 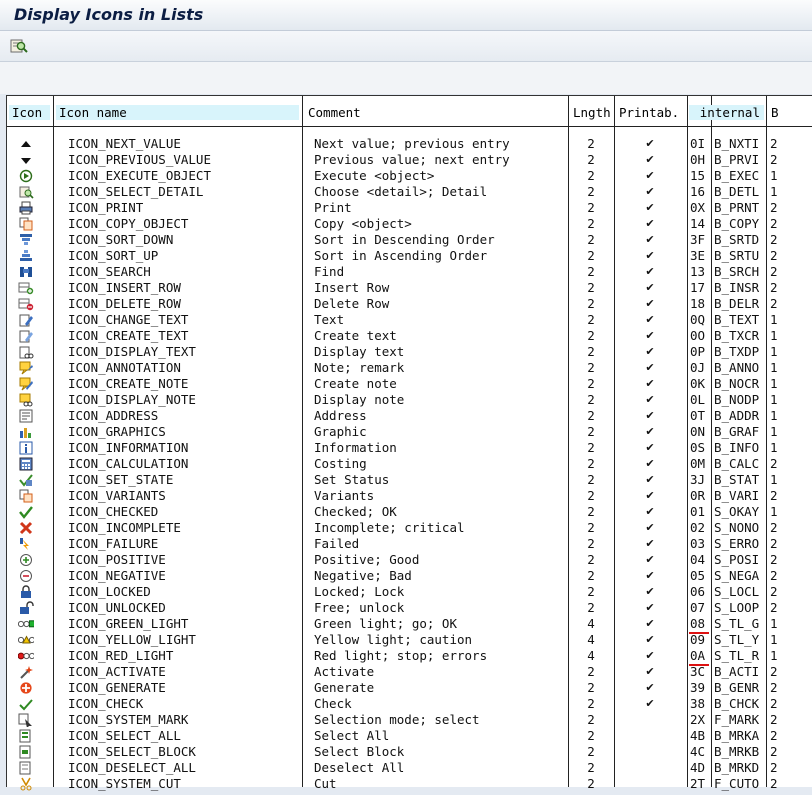 I want to click on table-row: ICON_SELECT_BLOCK Select Block 2 4C B_MRKB 2, so click(x=409, y=752).